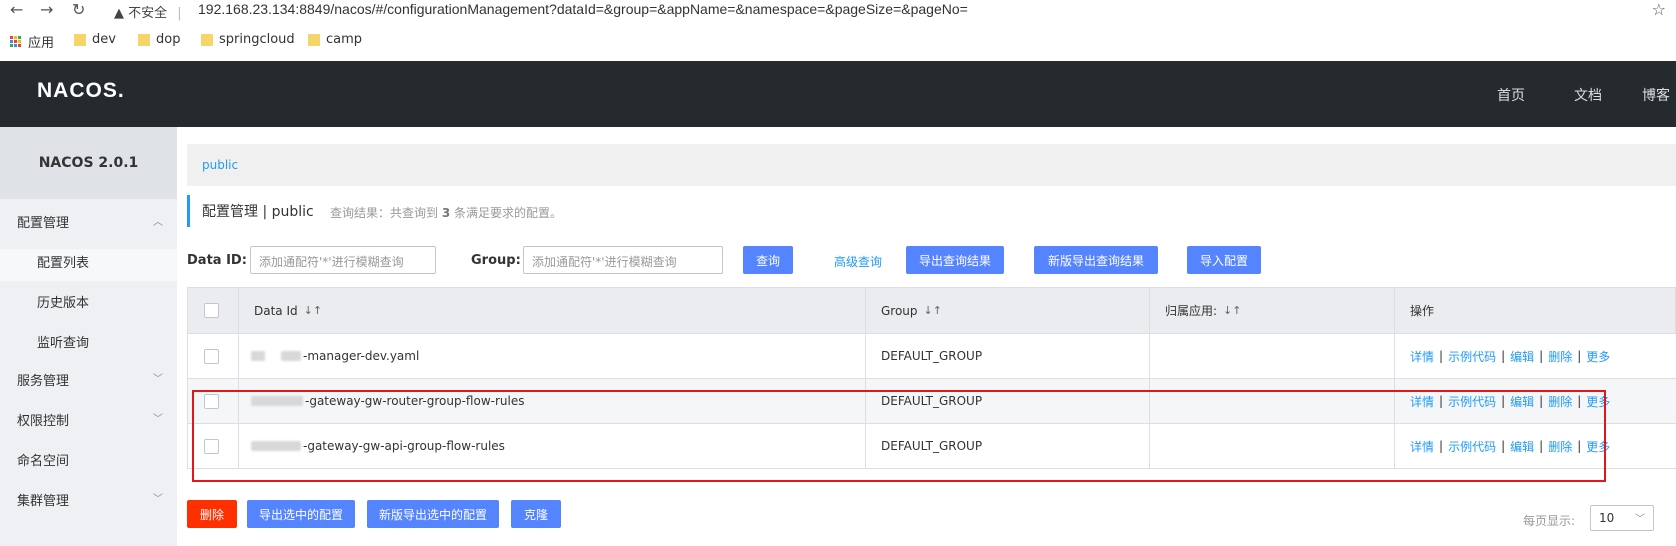  What do you see at coordinates (1422, 311) in the screenshot?
I see `col-actions: 操作` at bounding box center [1422, 311].